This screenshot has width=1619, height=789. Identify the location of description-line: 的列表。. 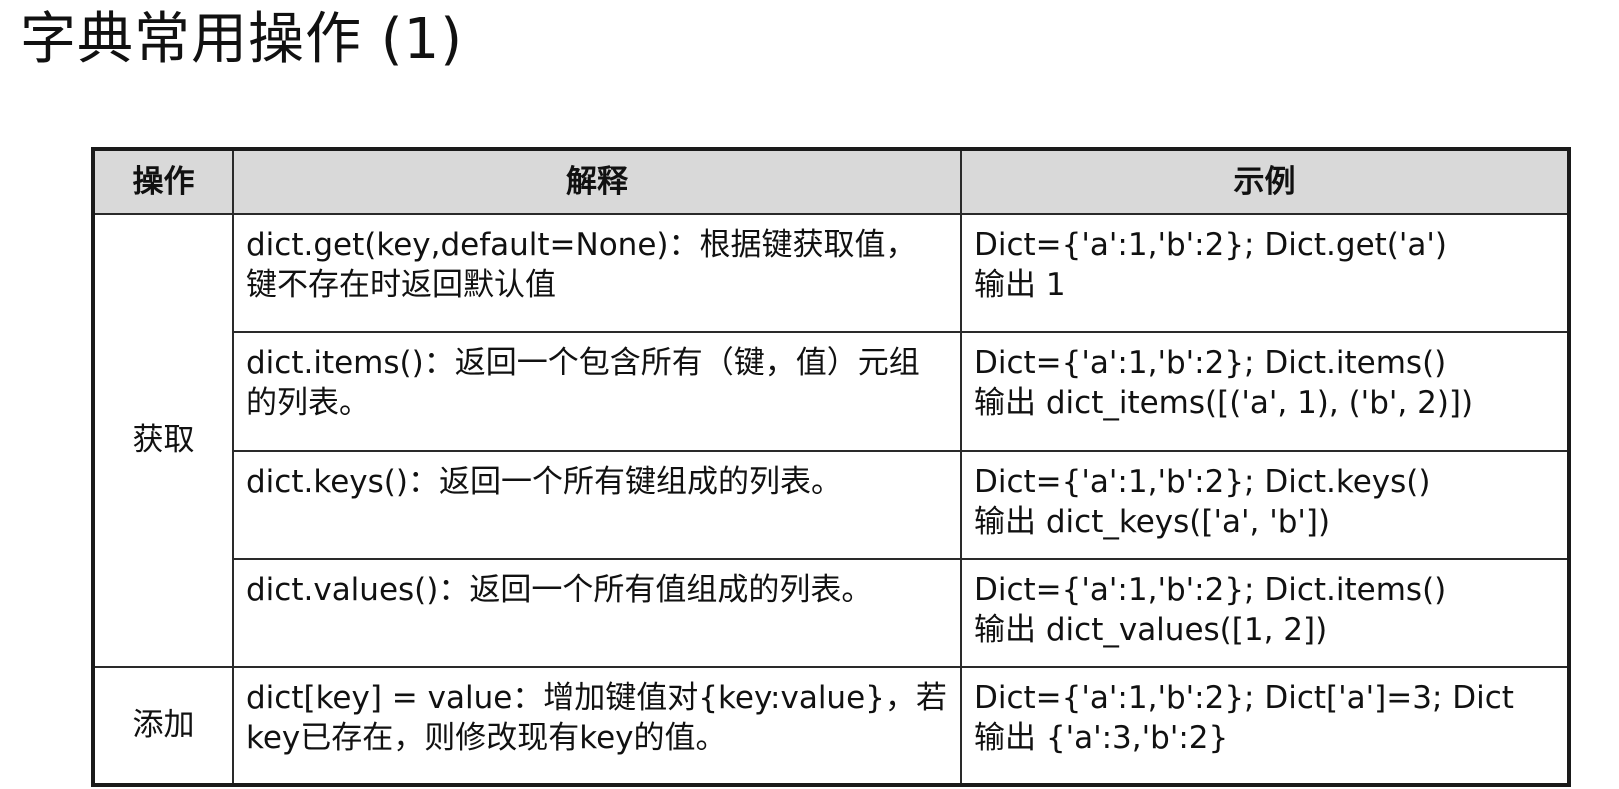
(308, 403).